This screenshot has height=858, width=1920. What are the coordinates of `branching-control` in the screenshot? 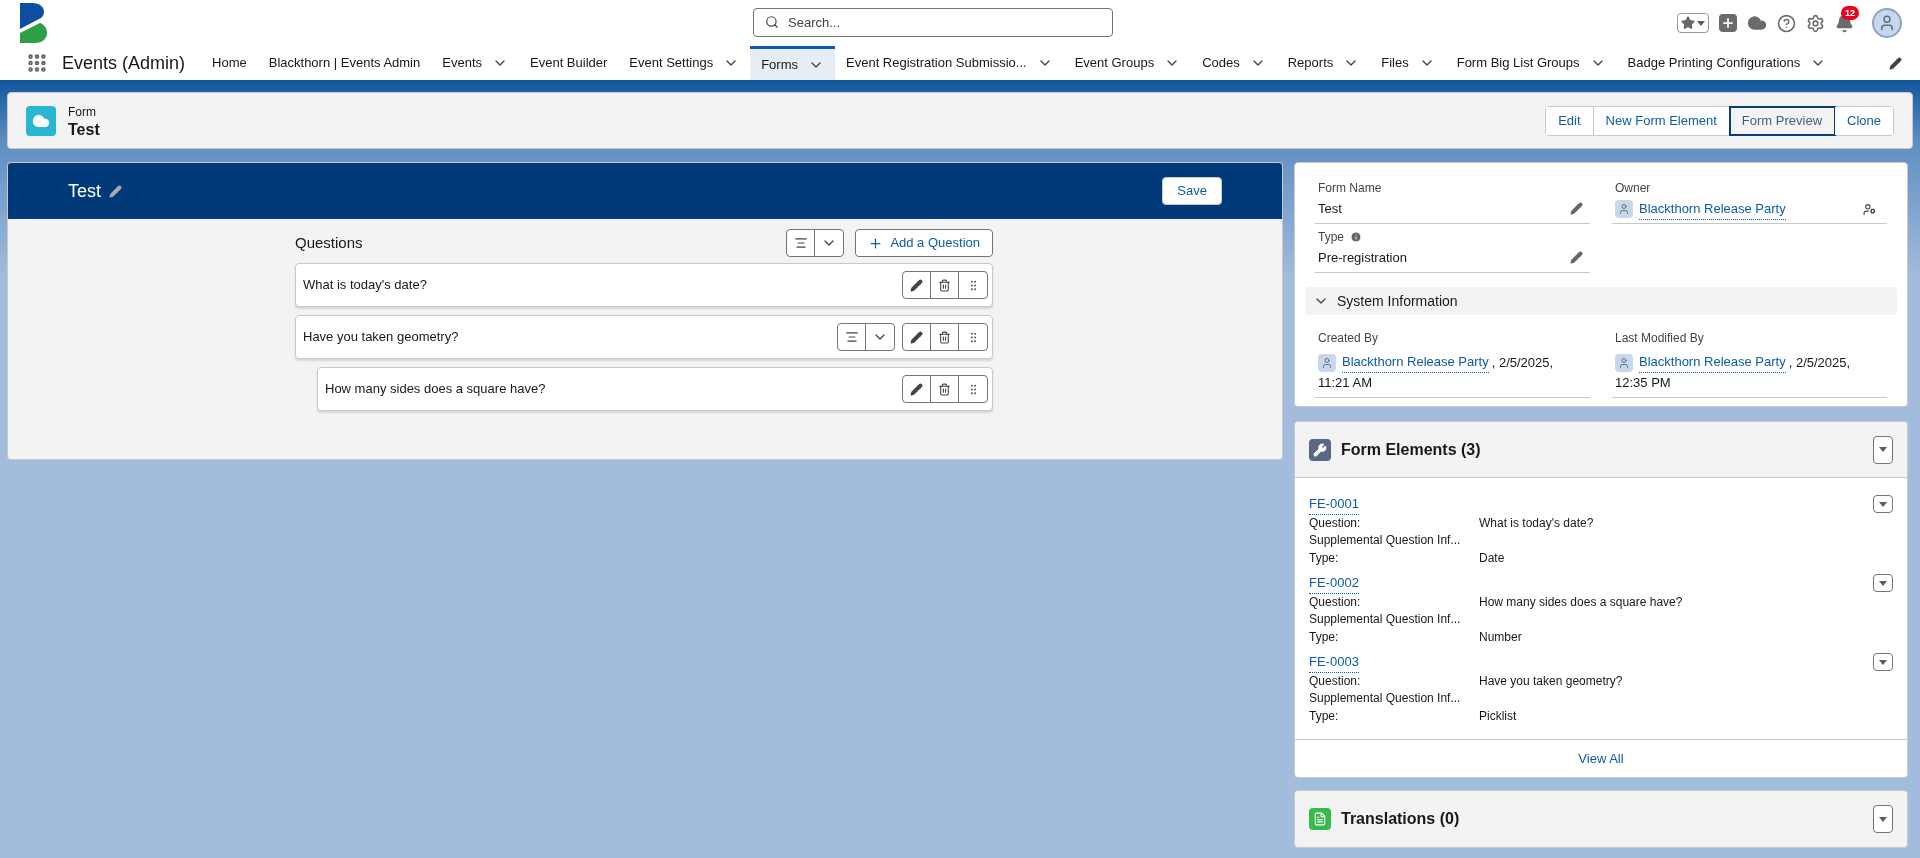 It's located at (866, 337).